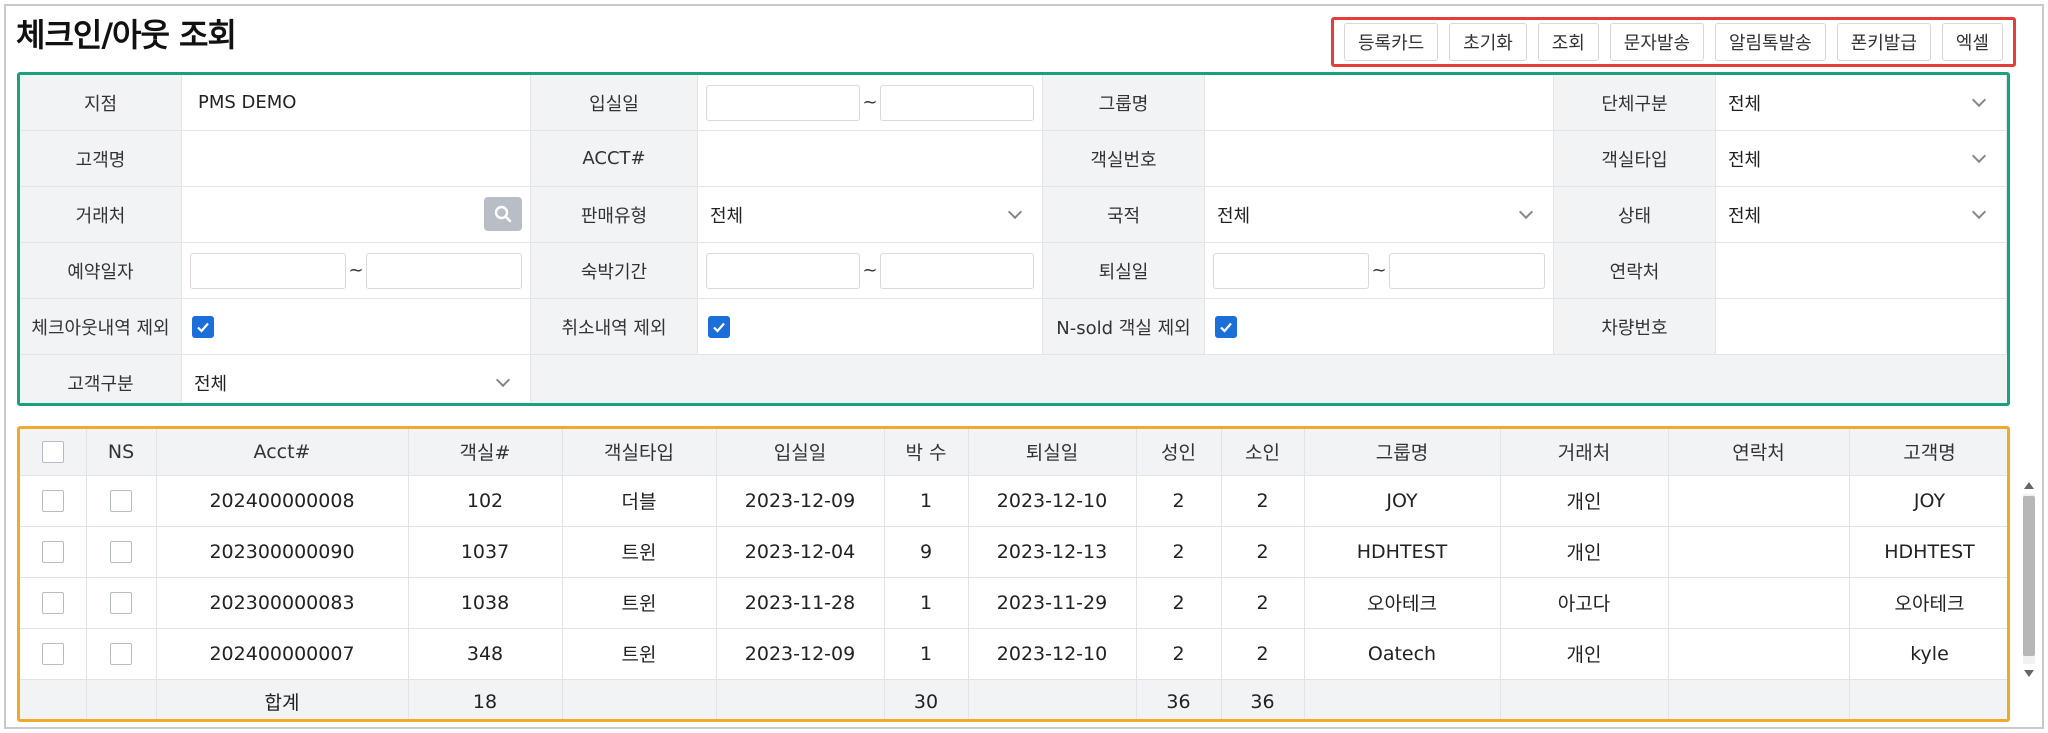 This screenshot has height=733, width=2048. Describe the element at coordinates (52, 452) in the screenshot. I see `select-all-checkbox` at that location.